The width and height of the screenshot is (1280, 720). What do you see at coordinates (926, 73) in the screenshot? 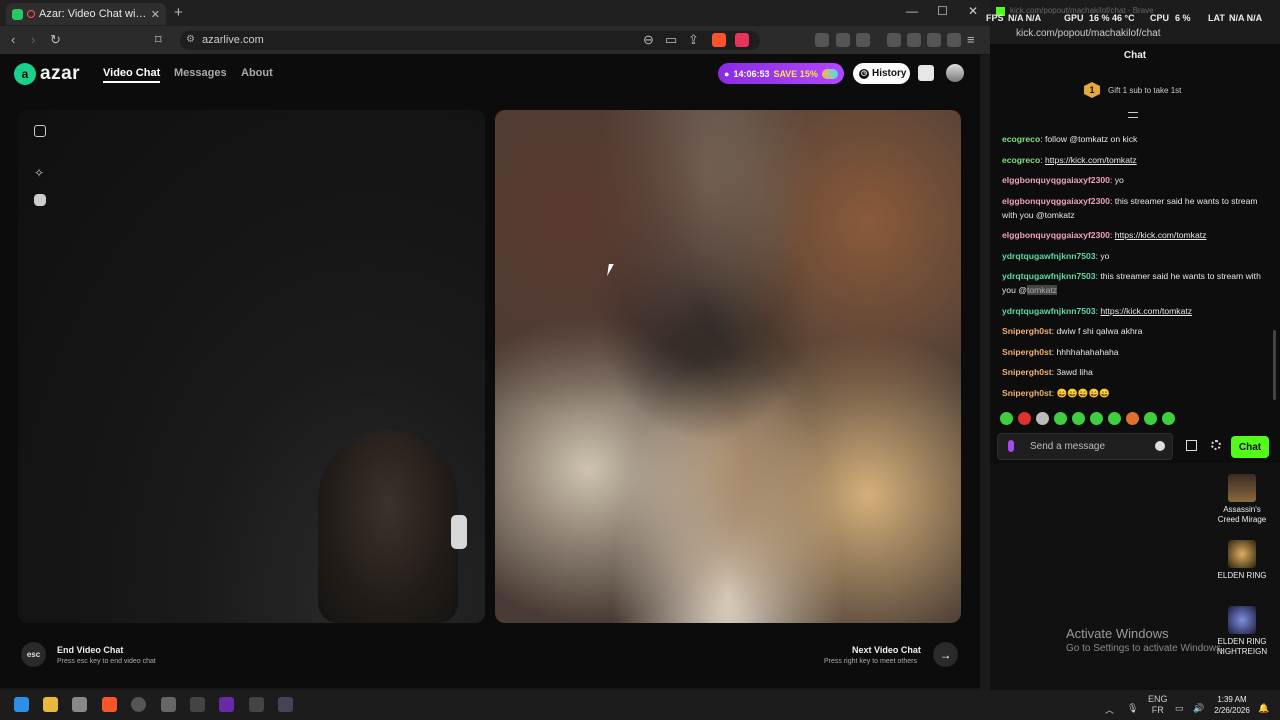
I see `shop-icon` at bounding box center [926, 73].